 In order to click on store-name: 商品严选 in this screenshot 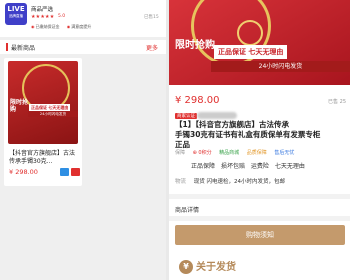, I will do `click(42, 10)`.